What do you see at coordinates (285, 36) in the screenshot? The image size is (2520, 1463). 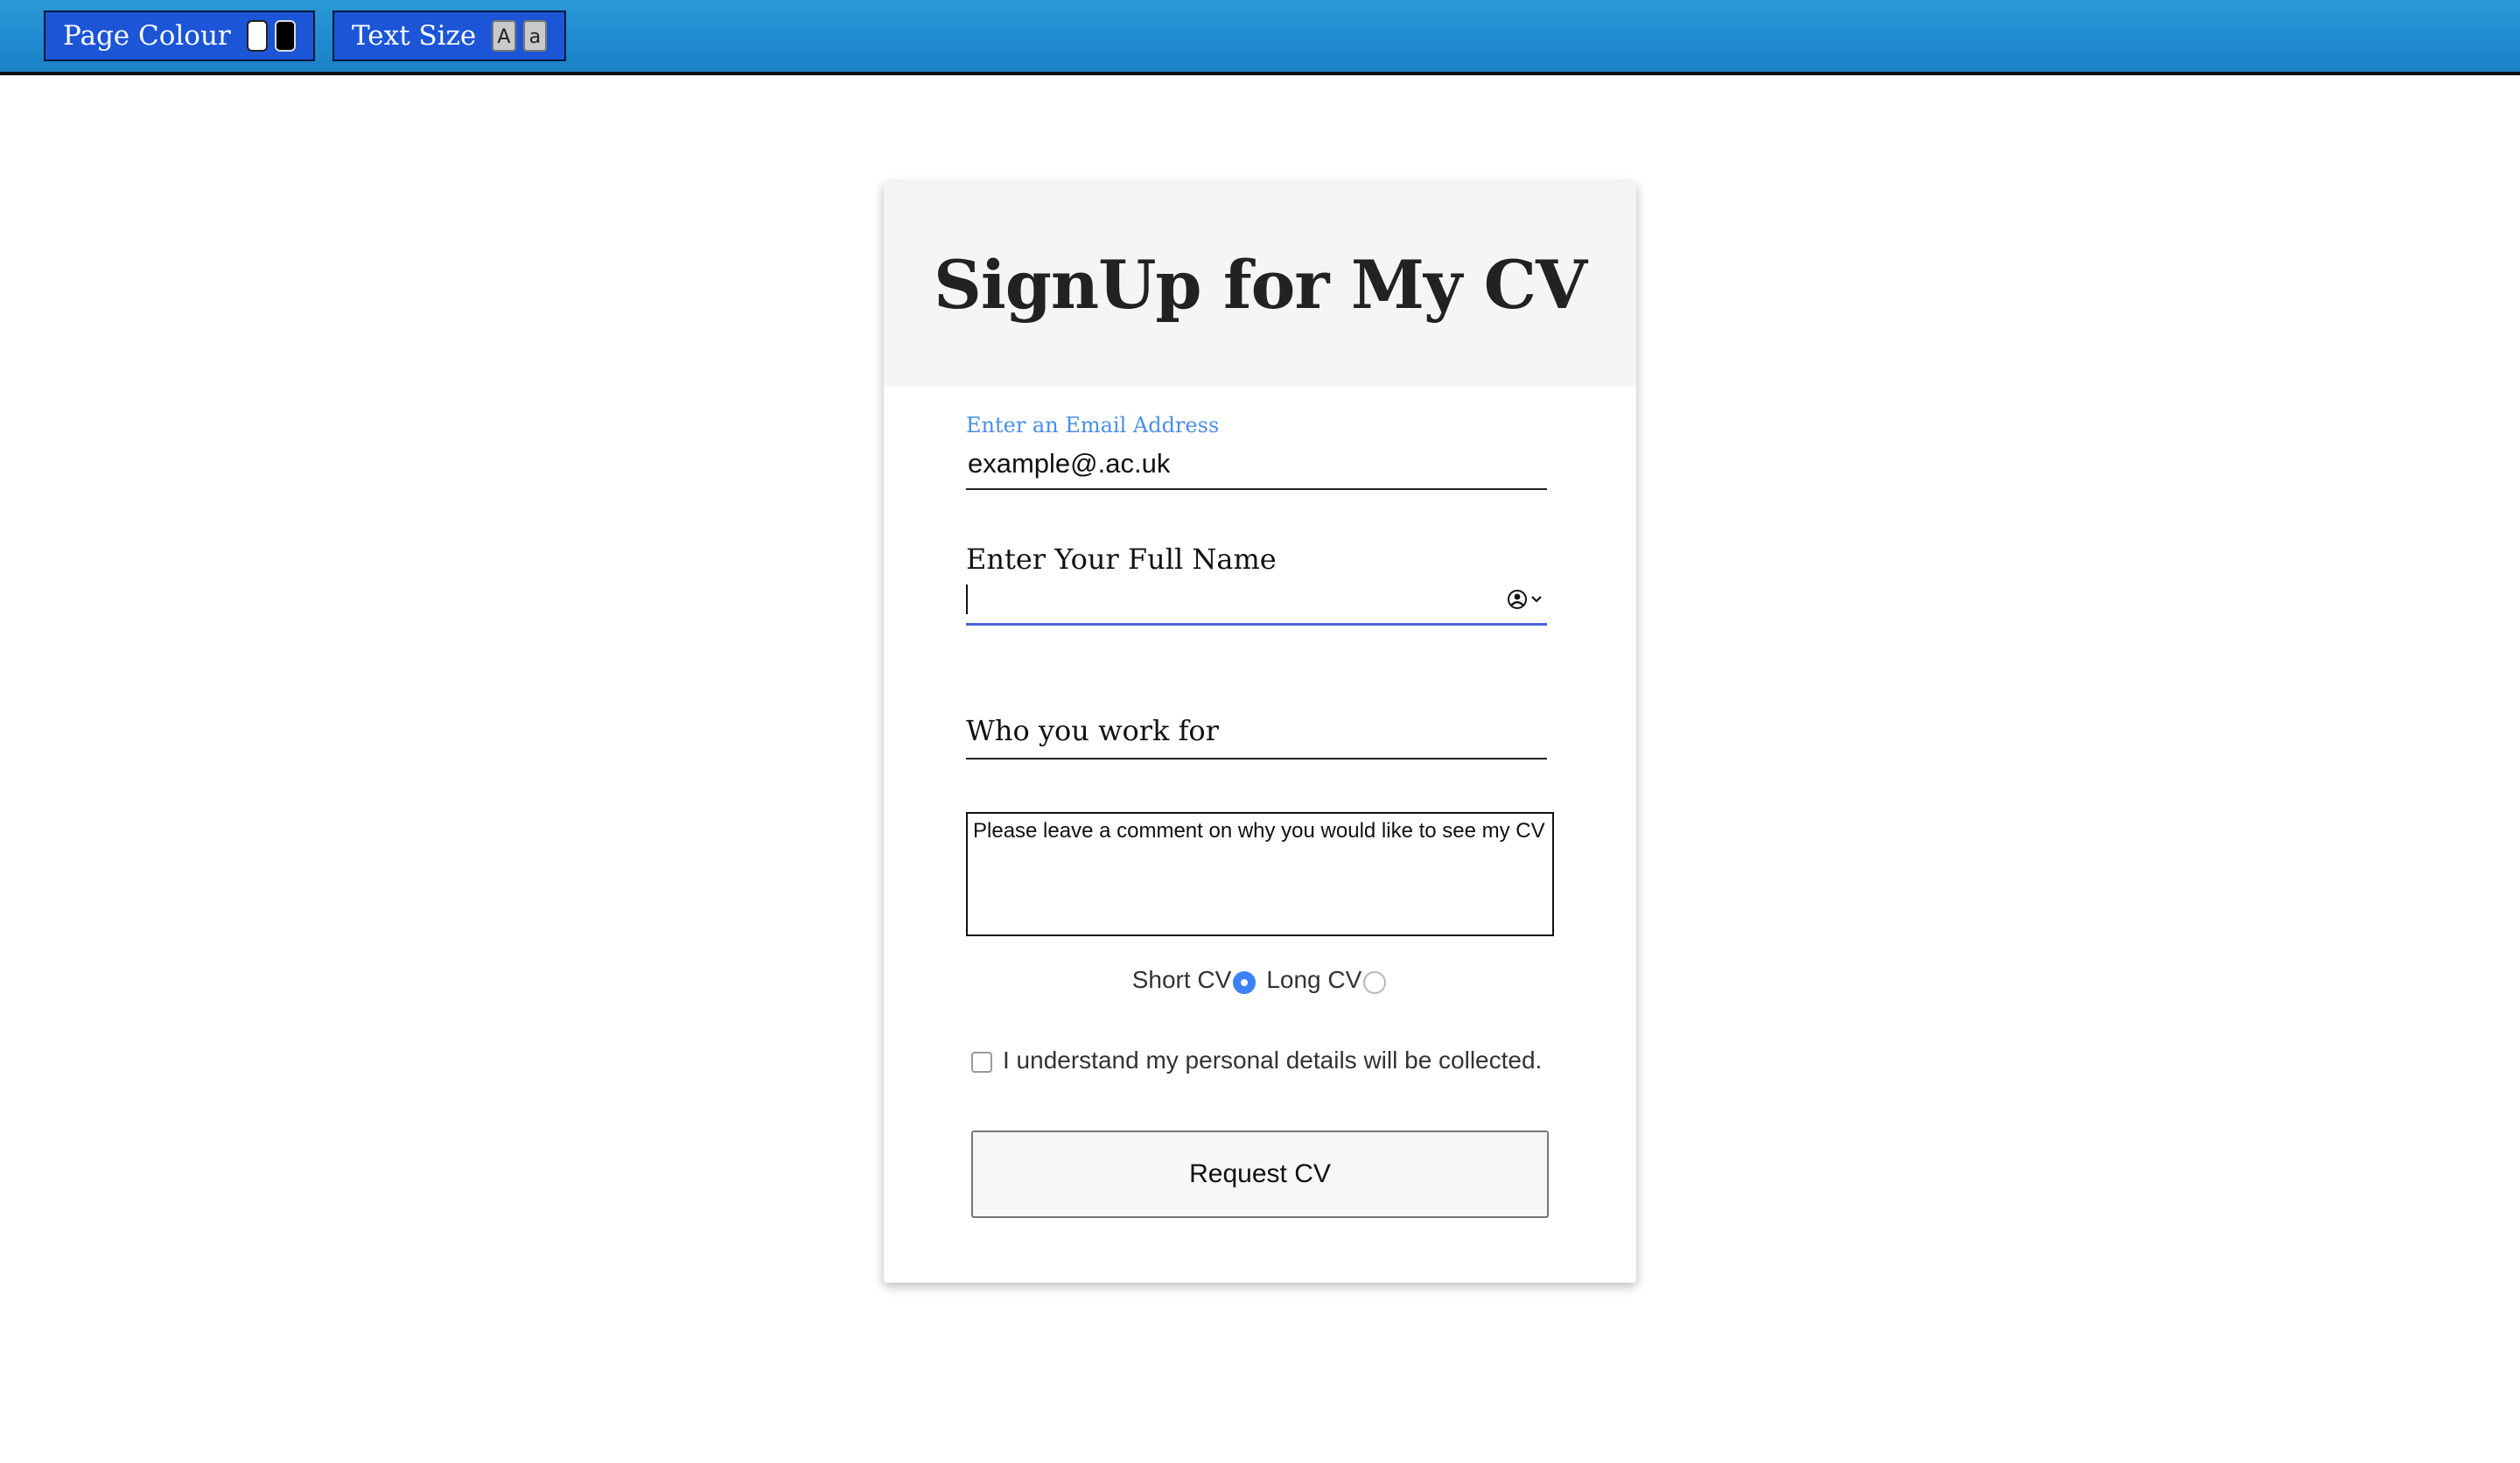 I see `black-page-swatch` at bounding box center [285, 36].